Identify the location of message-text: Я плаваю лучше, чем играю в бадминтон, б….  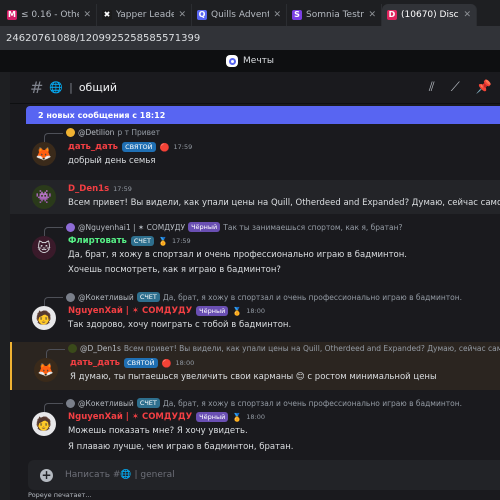
(181, 447).